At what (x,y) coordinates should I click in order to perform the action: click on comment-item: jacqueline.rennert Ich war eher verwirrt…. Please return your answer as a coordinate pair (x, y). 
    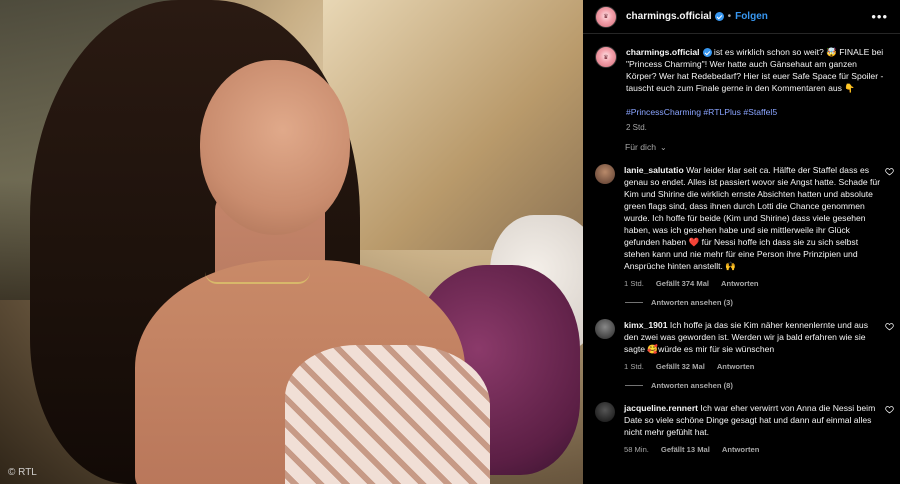
    Looking at the image, I should click on (741, 423).